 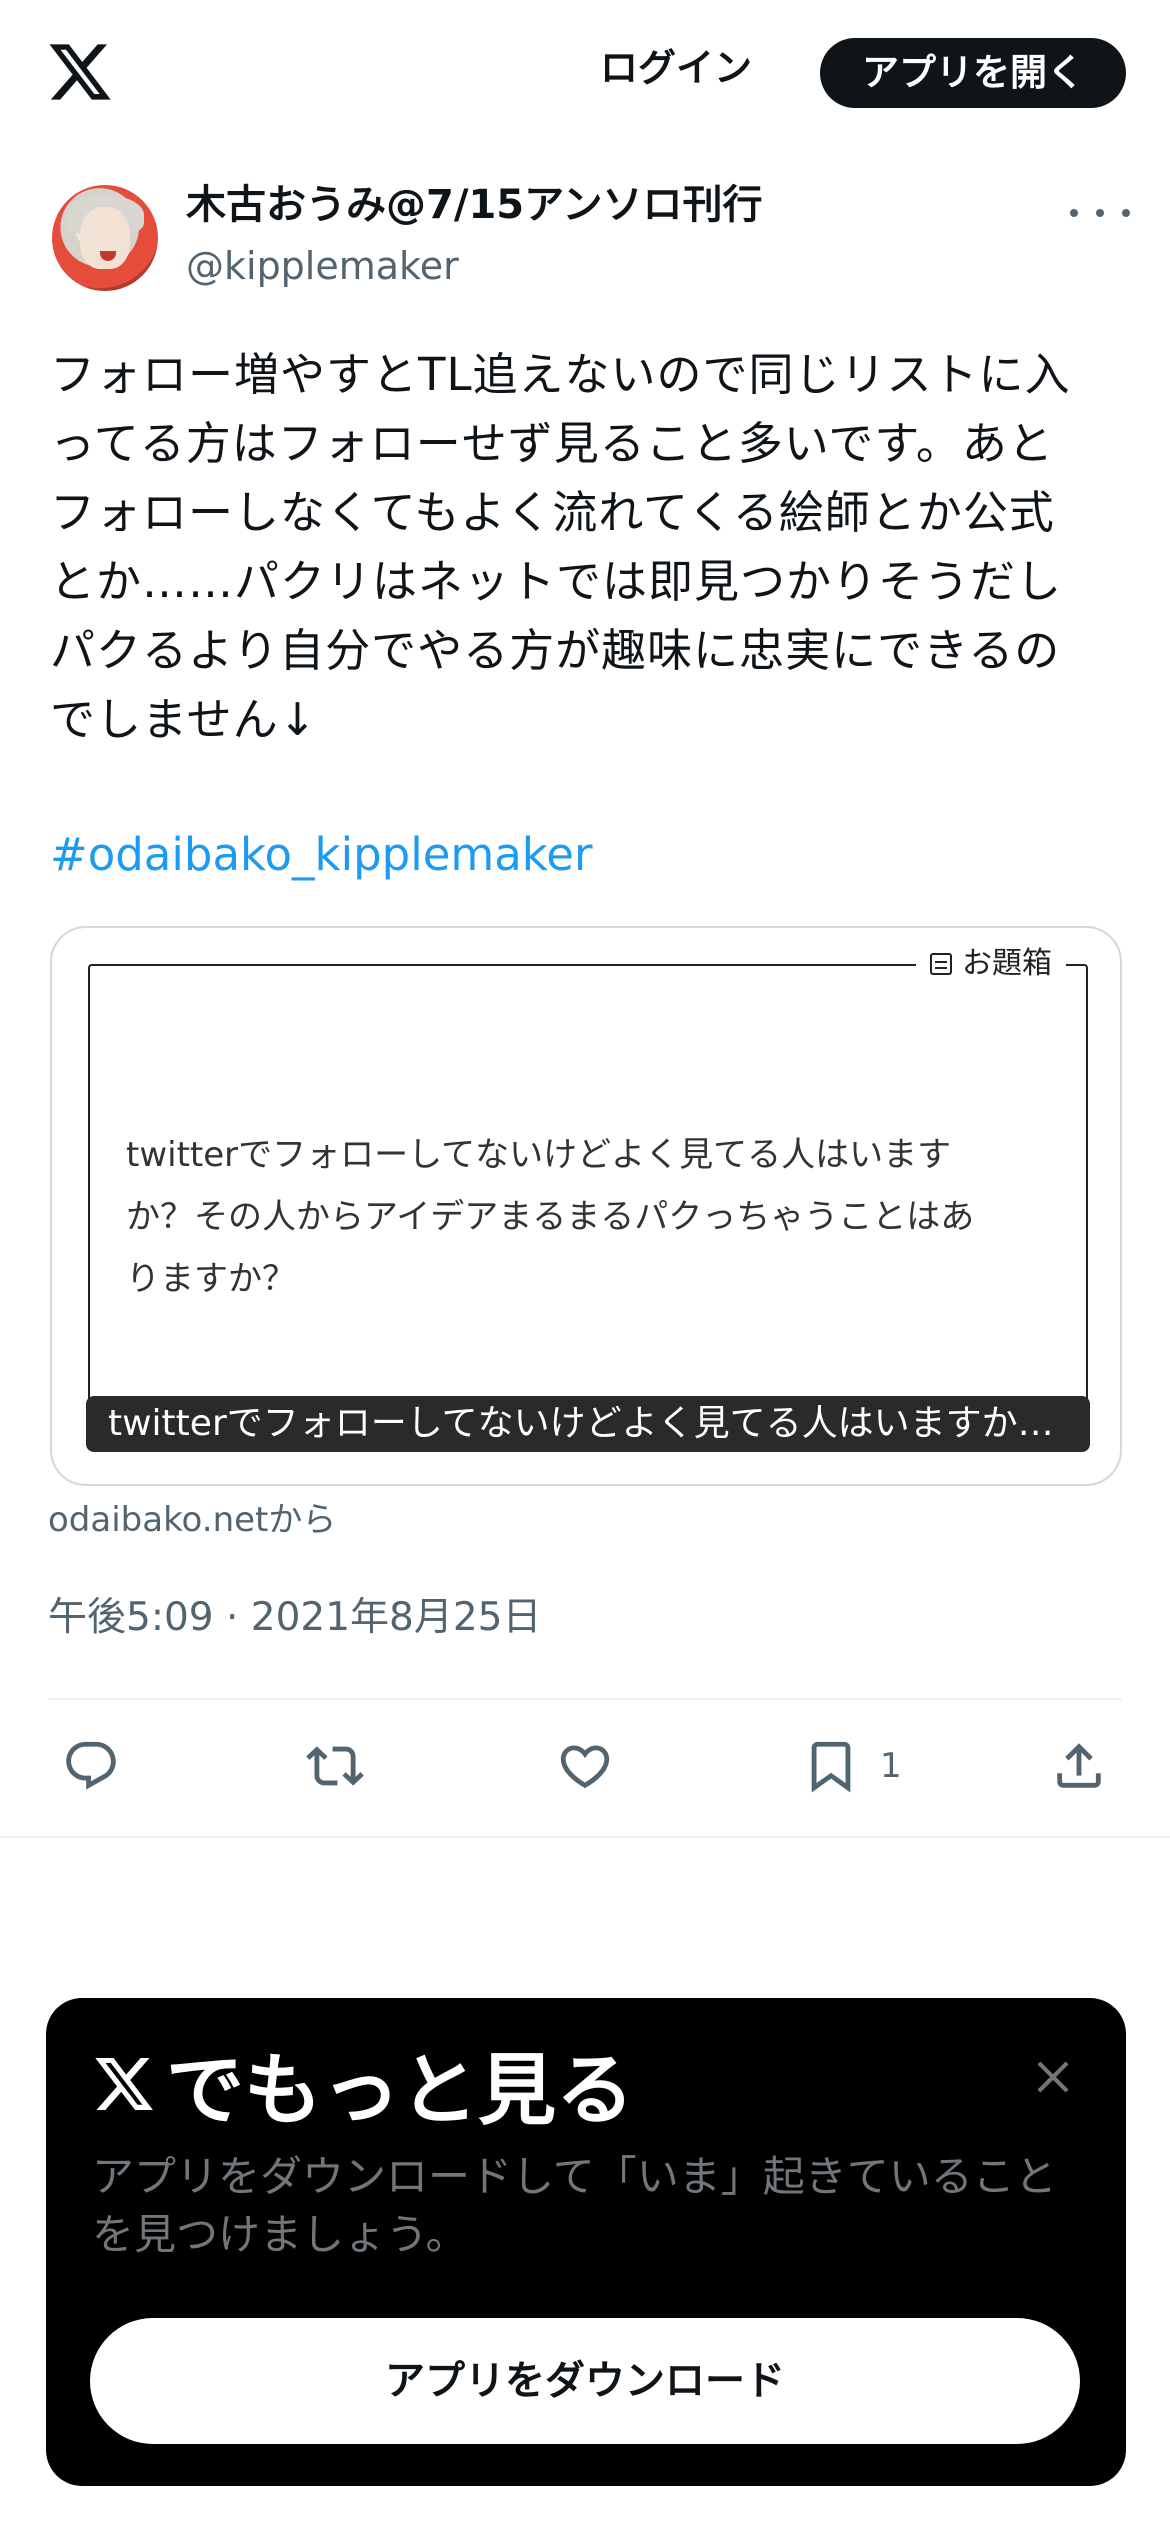 I want to click on like-button, so click(x=585, y=1766).